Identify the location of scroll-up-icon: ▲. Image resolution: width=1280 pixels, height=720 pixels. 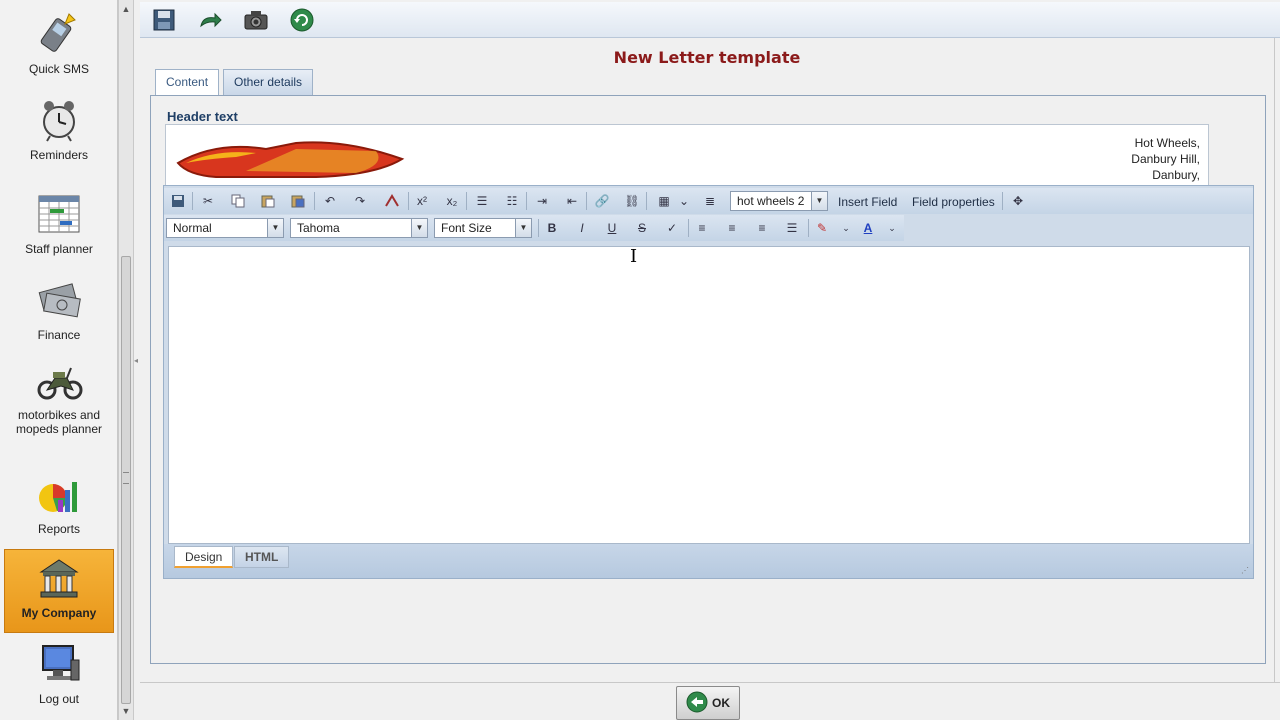
(126, 9).